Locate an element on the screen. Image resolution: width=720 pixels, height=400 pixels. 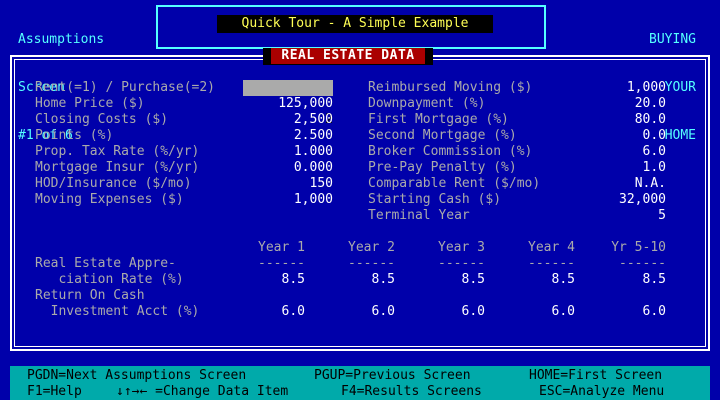
field-label-comparable-rent: Comparable Rent ($/mo) is located at coordinates (454, 183).